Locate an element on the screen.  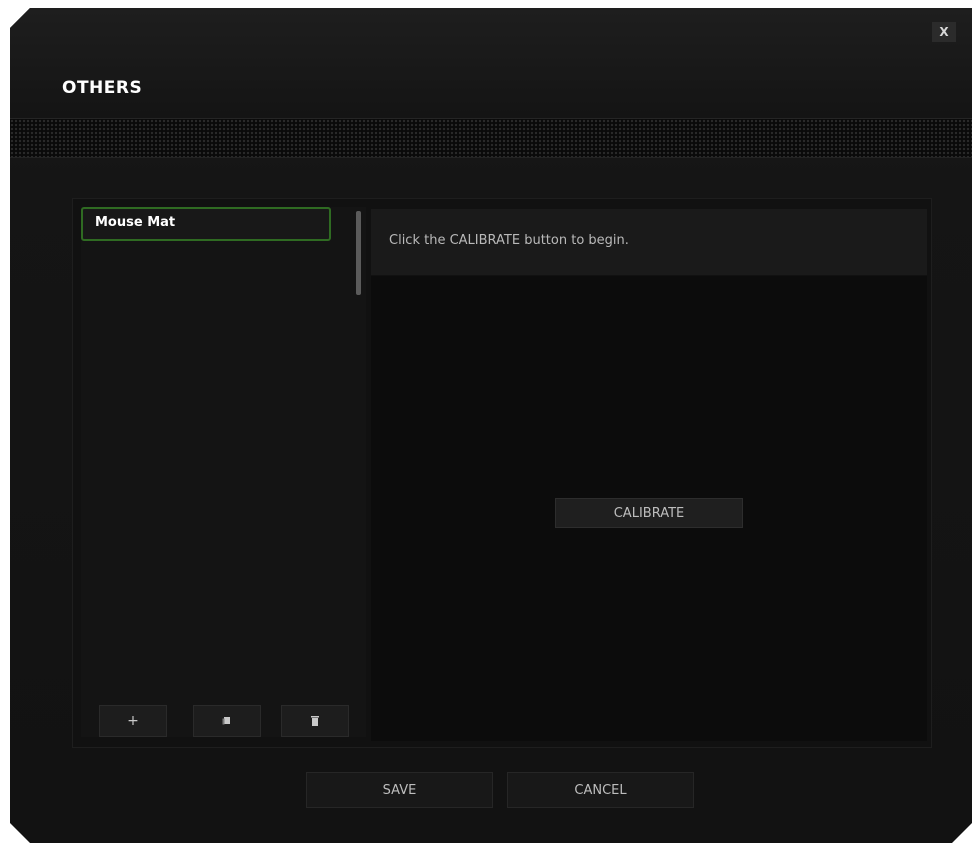
copy-button is located at coordinates (227, 721).